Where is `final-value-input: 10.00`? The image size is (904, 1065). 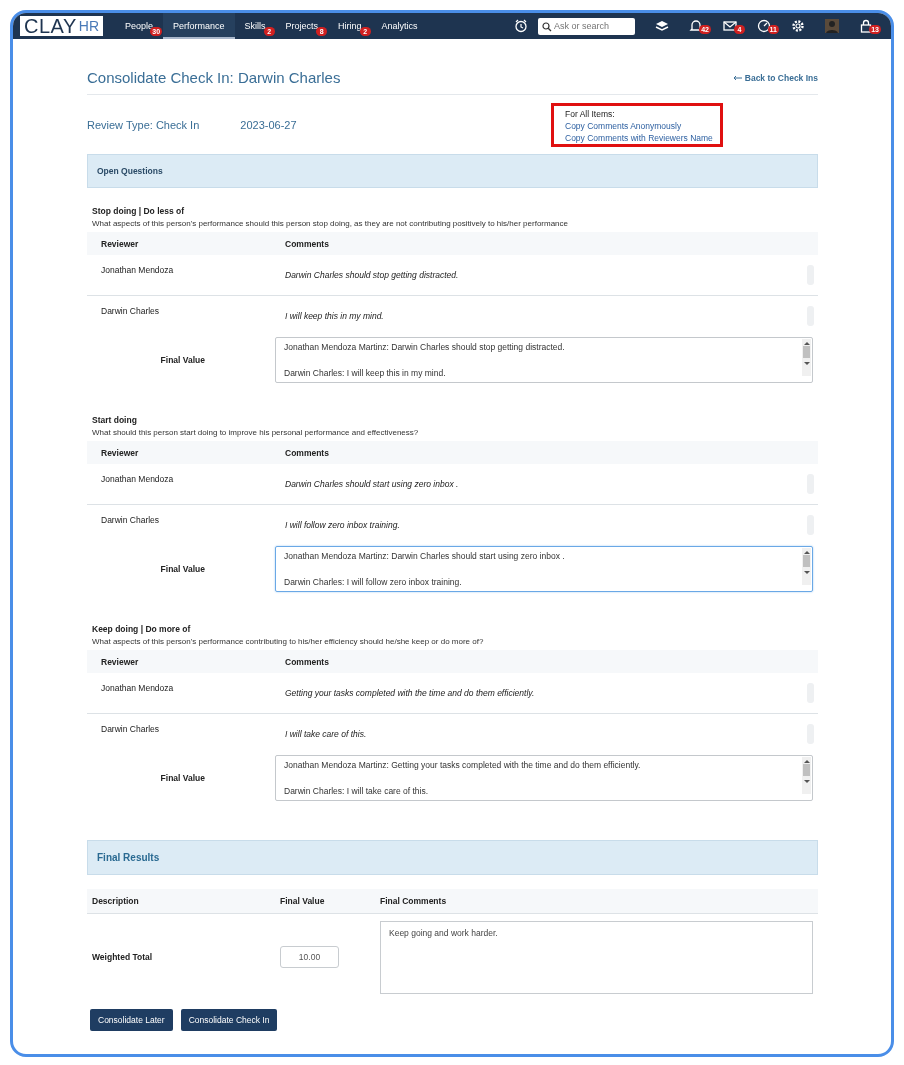
final-value-input: 10.00 is located at coordinates (309, 957).